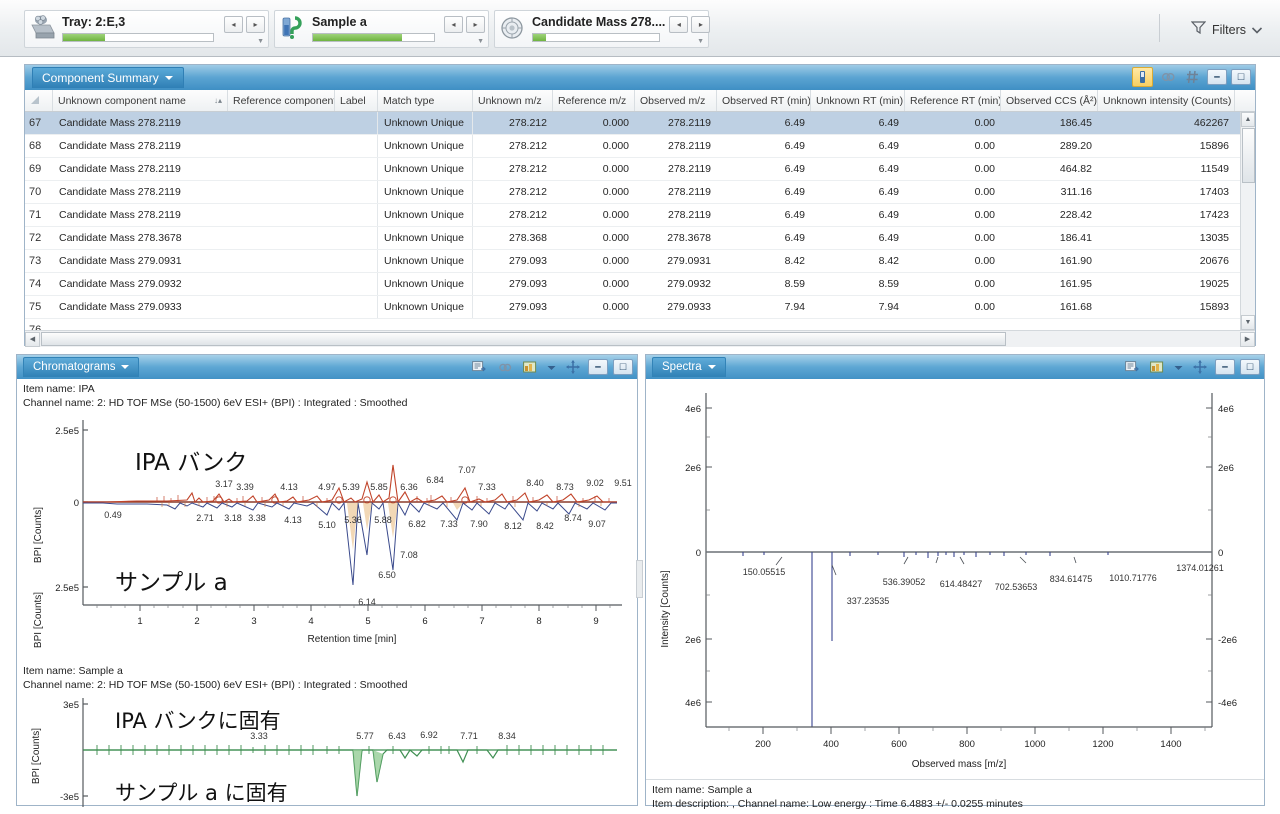 The height and width of the screenshot is (814, 1280). I want to click on scroll-up-button: ▲, so click(1248, 119).